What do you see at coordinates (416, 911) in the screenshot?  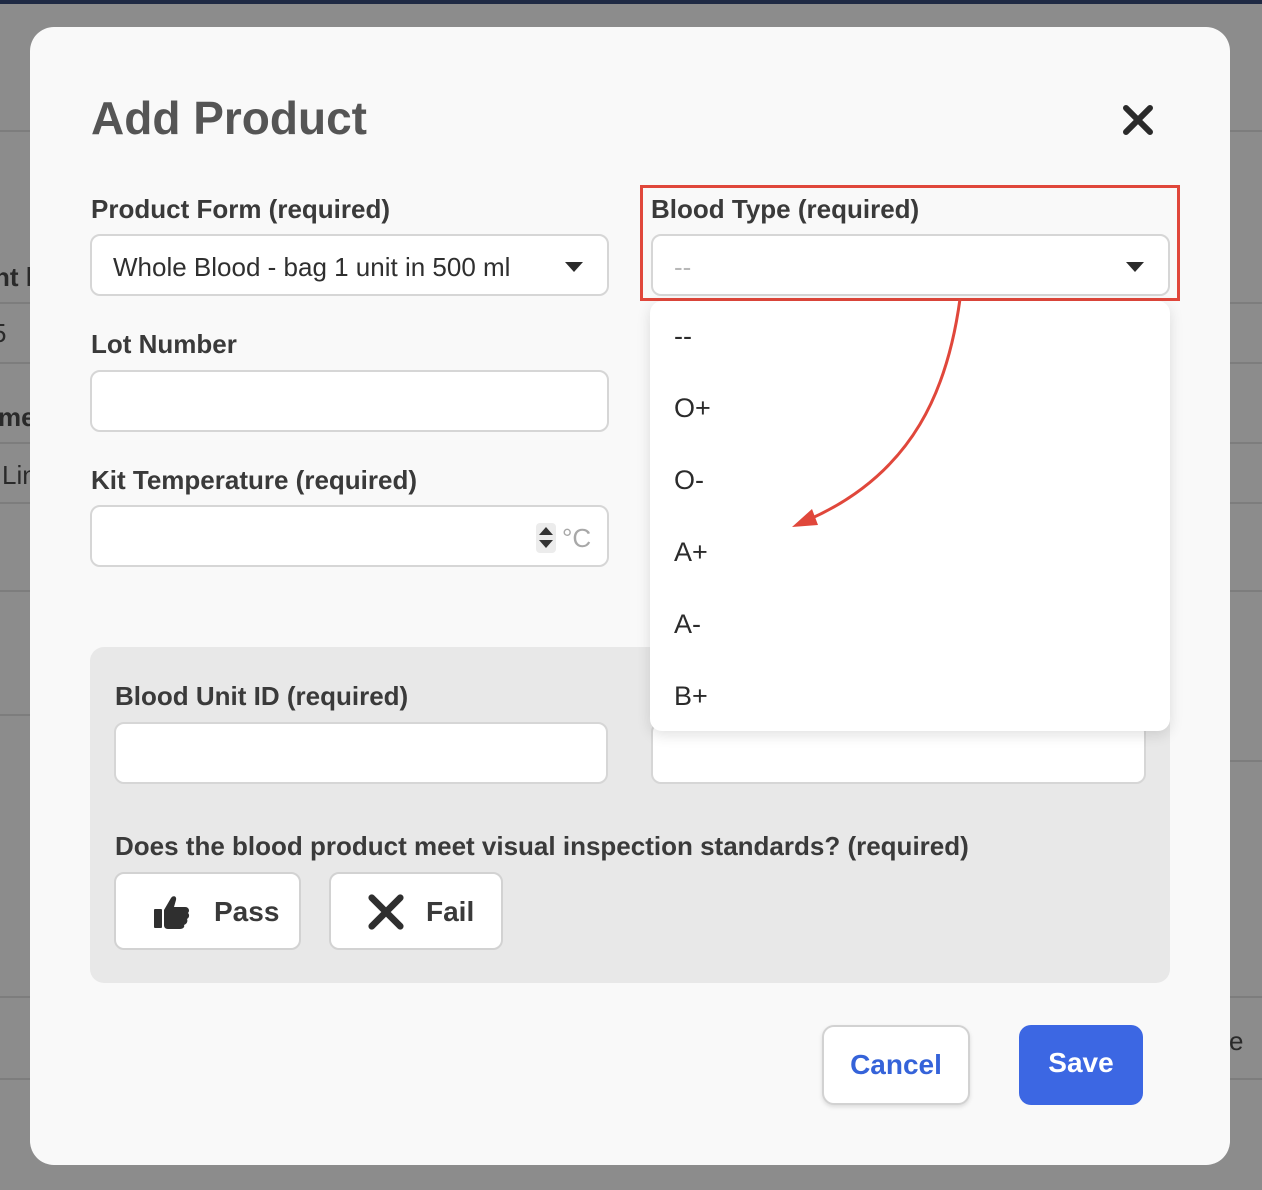 I see `fail-button: Fail` at bounding box center [416, 911].